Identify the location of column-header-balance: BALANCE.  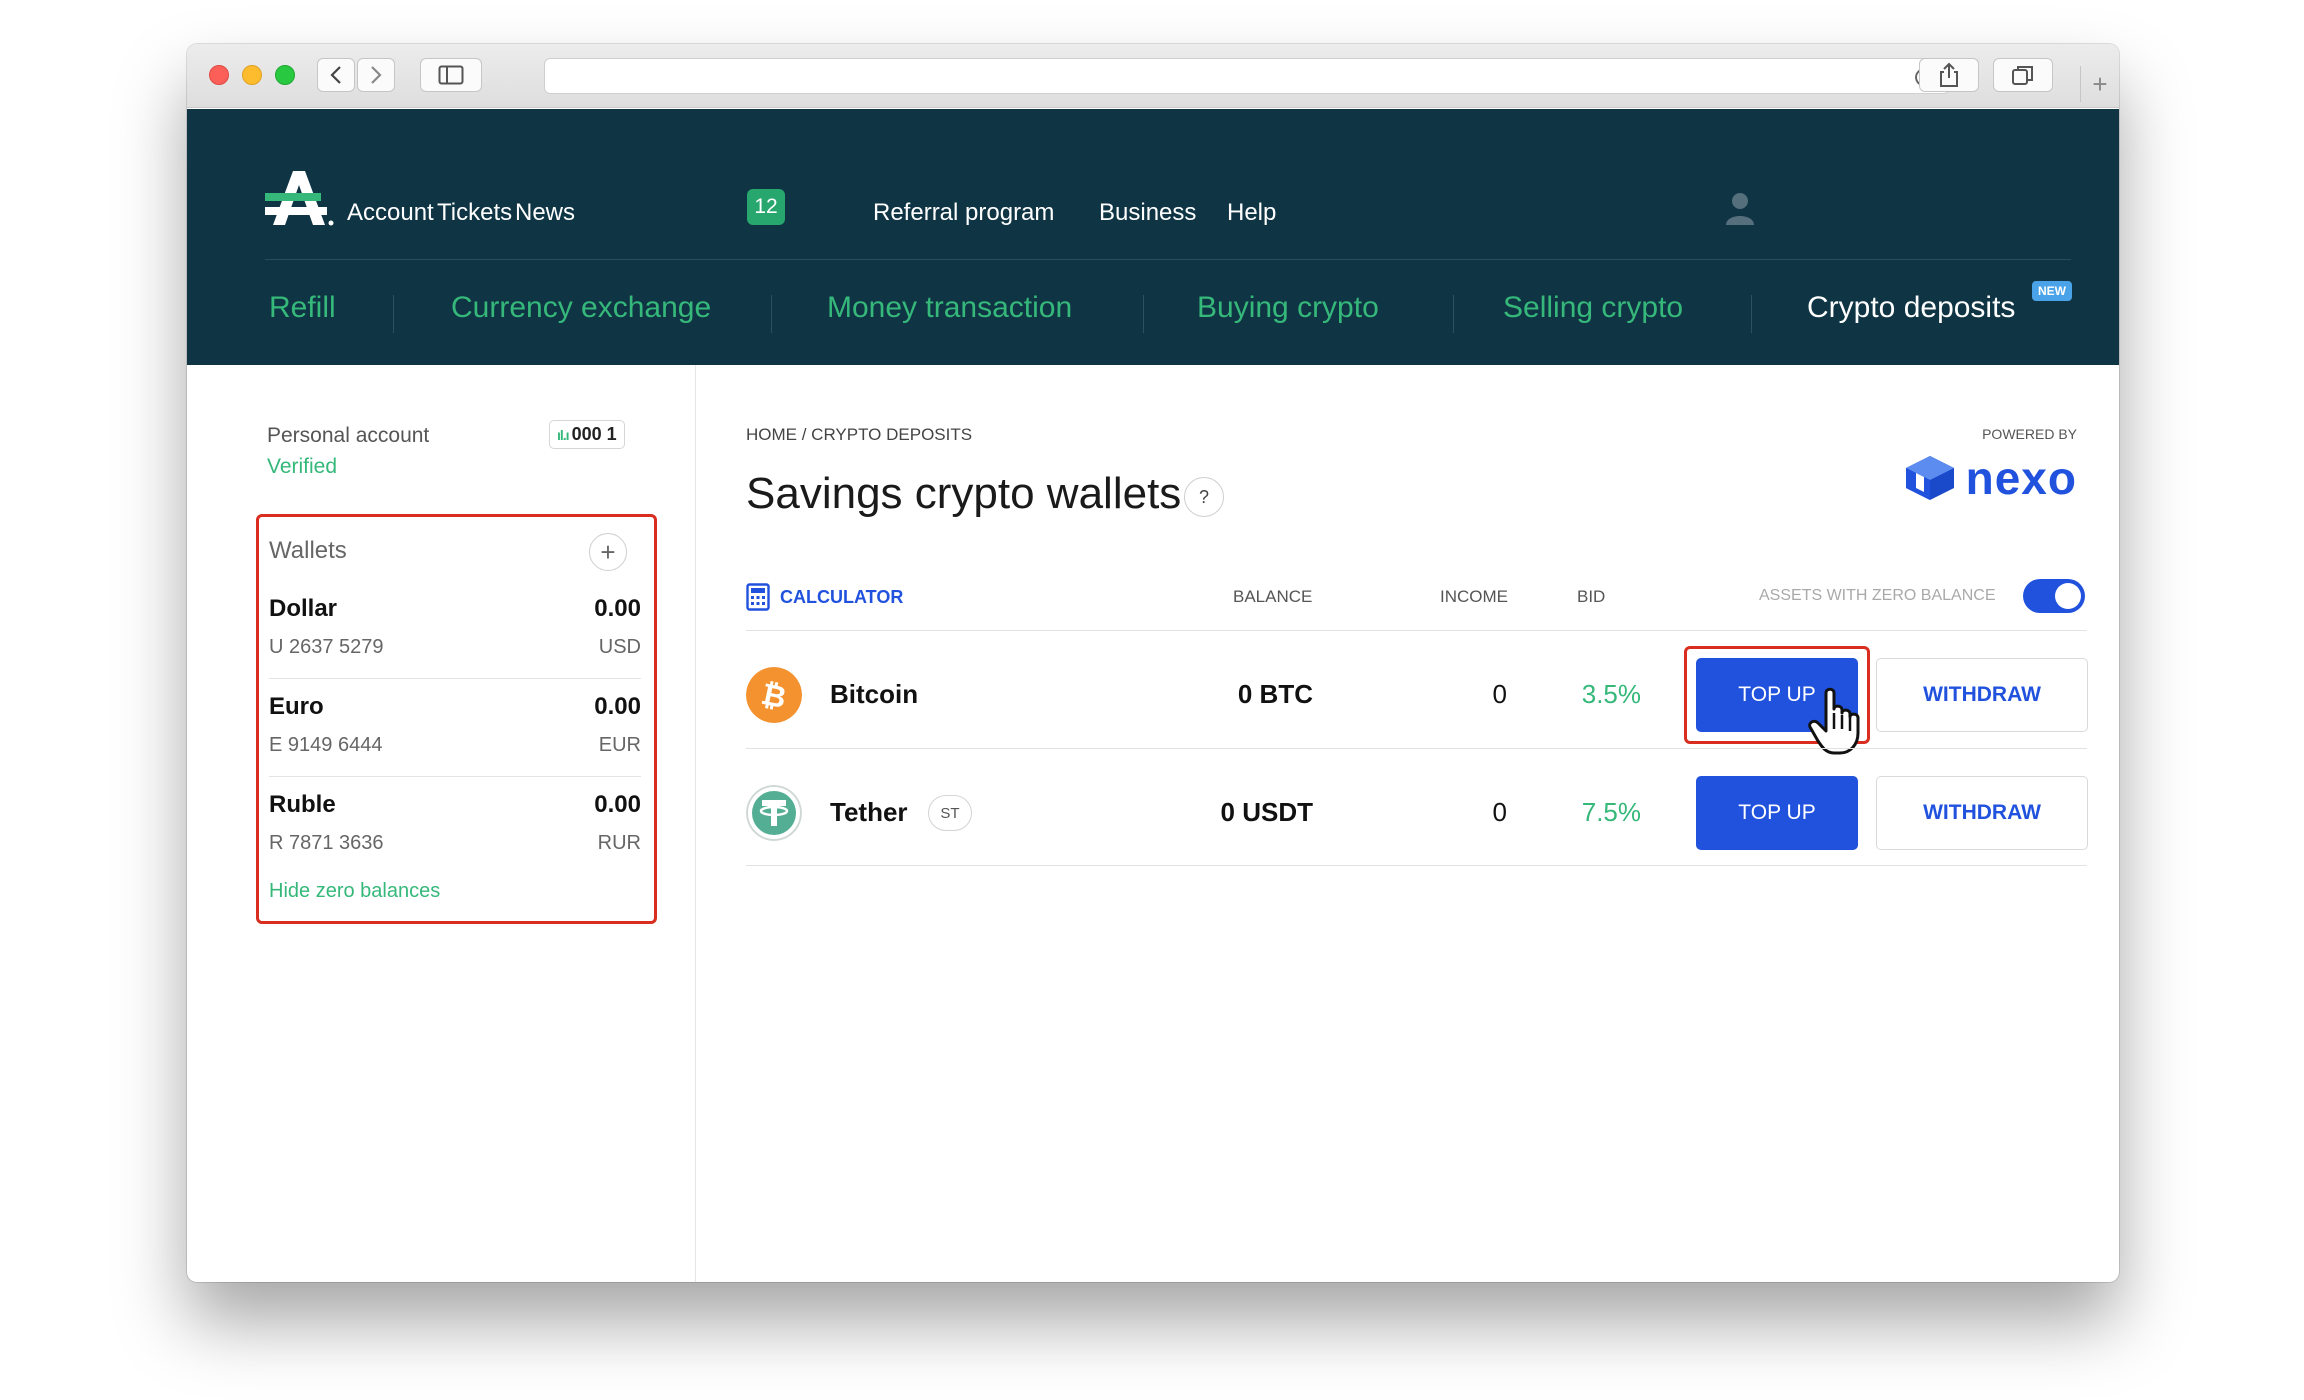
(1273, 596).